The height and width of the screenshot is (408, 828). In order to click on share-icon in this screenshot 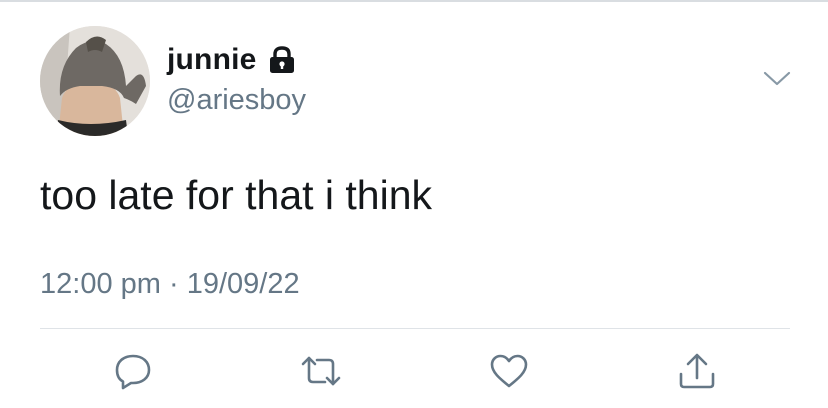, I will do `click(697, 371)`.